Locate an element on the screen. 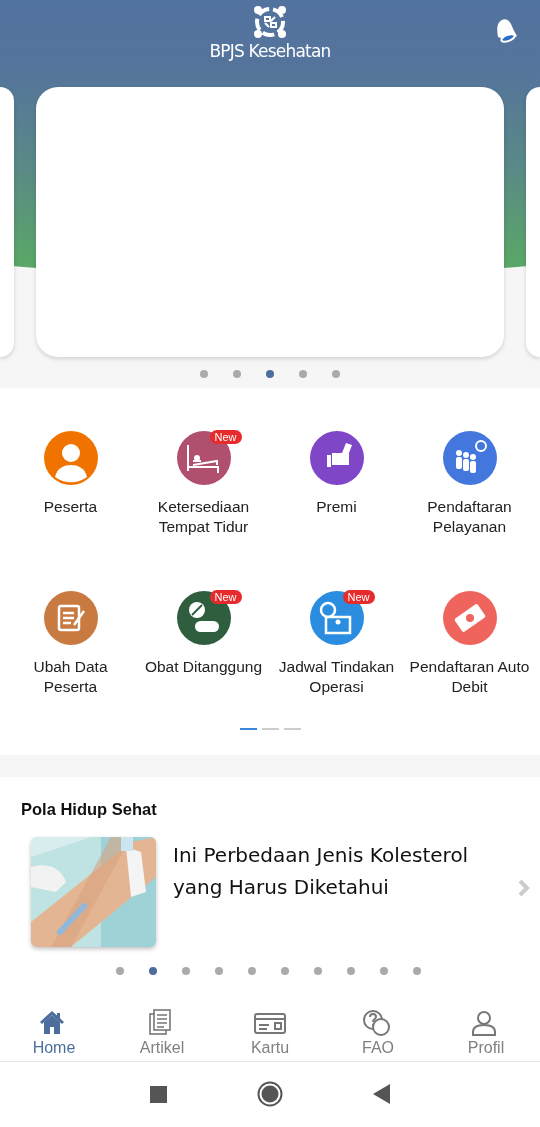  home-button-icon is located at coordinates (270, 1094).